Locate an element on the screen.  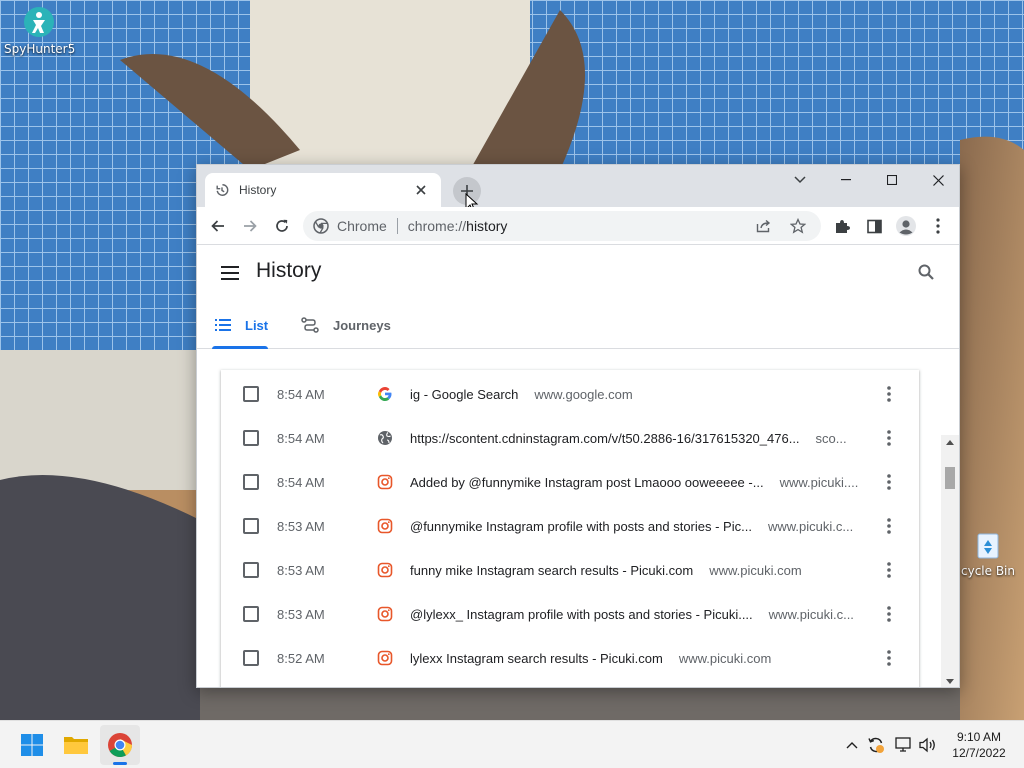
volume-button is located at coordinates (928, 745).